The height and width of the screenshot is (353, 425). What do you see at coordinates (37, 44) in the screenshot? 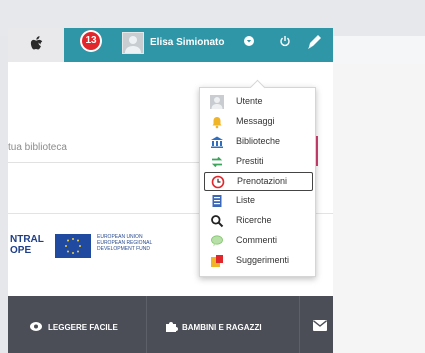
I see `apple-icon` at bounding box center [37, 44].